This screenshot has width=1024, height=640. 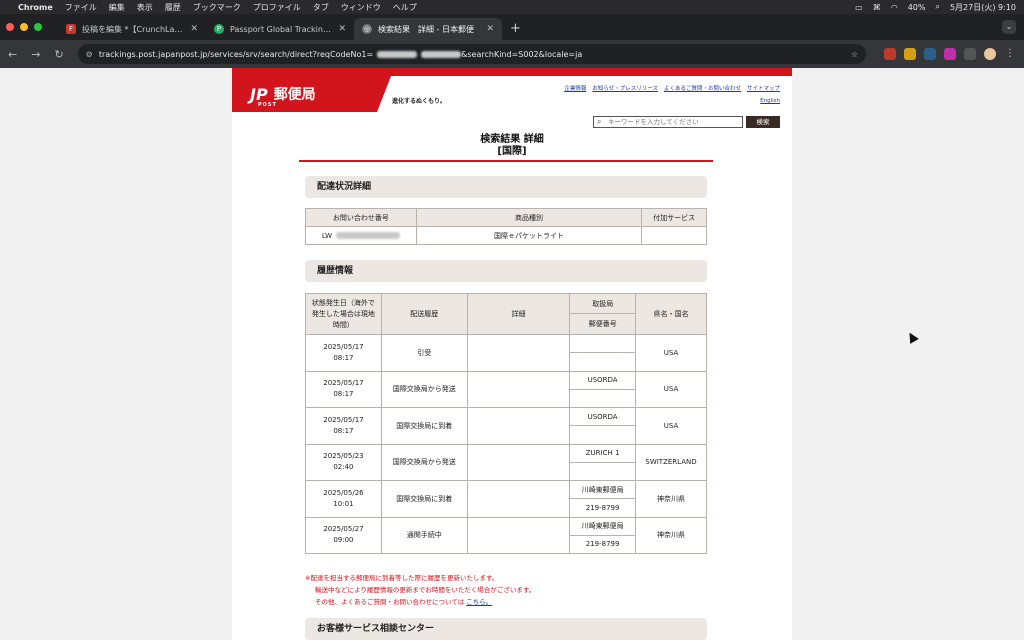 What do you see at coordinates (361, 217) in the screenshot?
I see `header-tracking-number: お問い合わせ番号` at bounding box center [361, 217].